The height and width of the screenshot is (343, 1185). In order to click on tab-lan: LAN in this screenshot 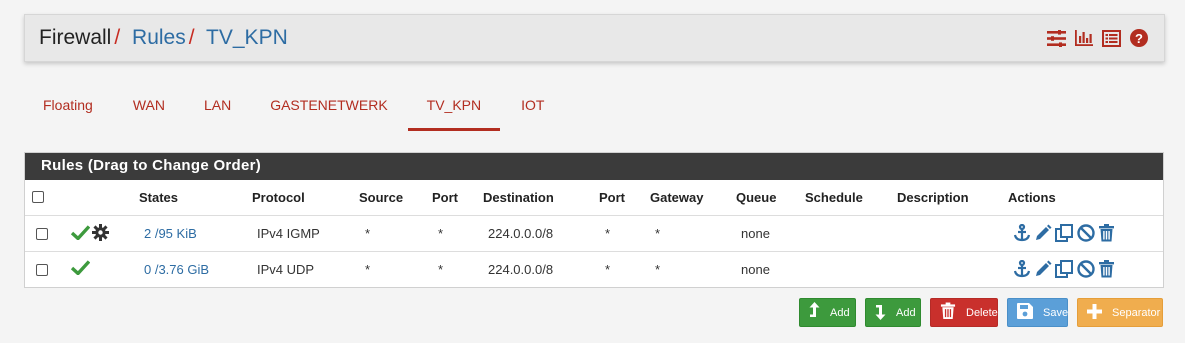, I will do `click(217, 110)`.